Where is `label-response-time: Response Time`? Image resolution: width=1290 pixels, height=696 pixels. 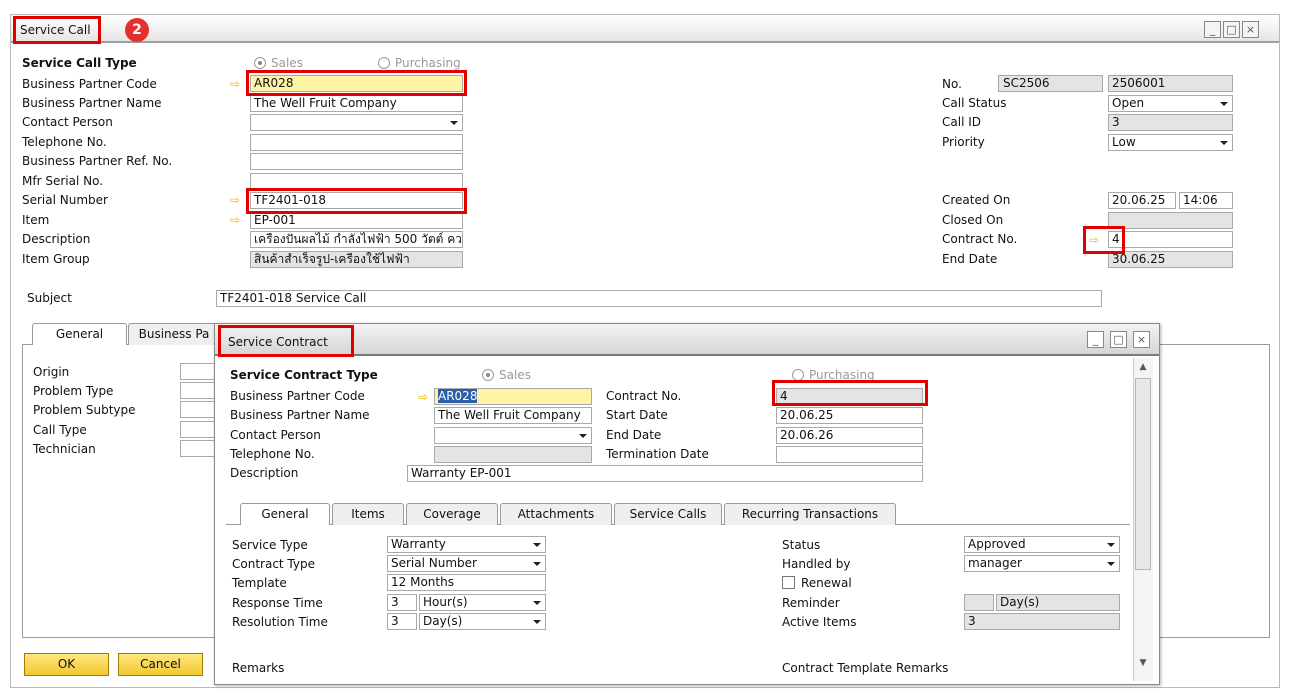
label-response-time: Response Time is located at coordinates (277, 603).